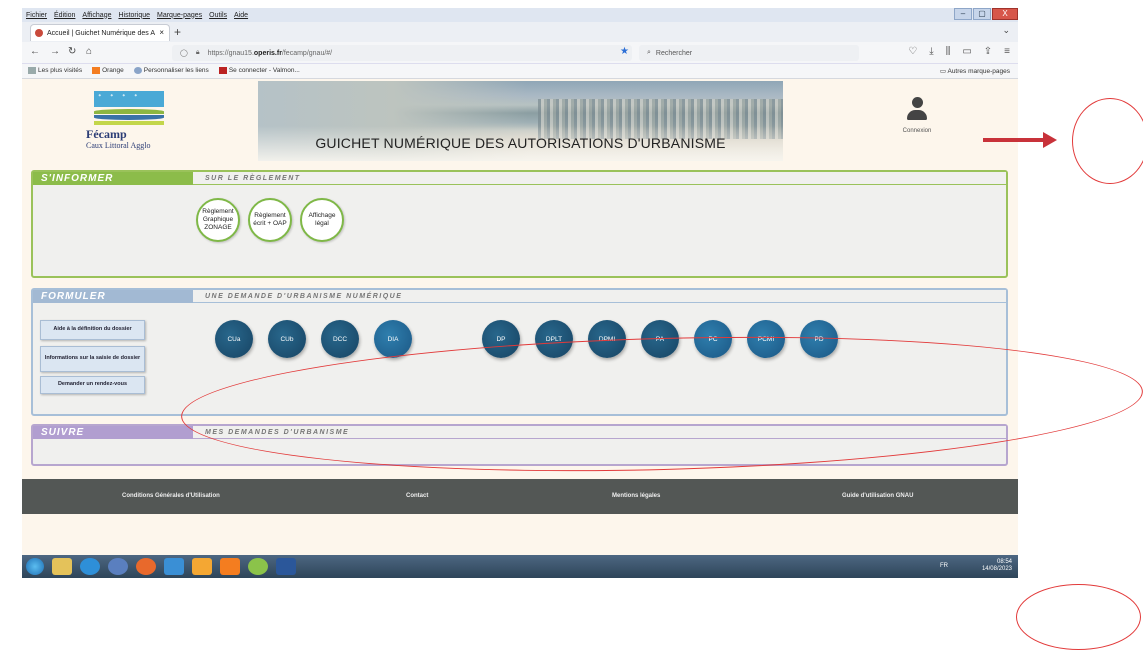 The image size is (1143, 650). What do you see at coordinates (35, 566) in the screenshot?
I see `start-button-icon` at bounding box center [35, 566].